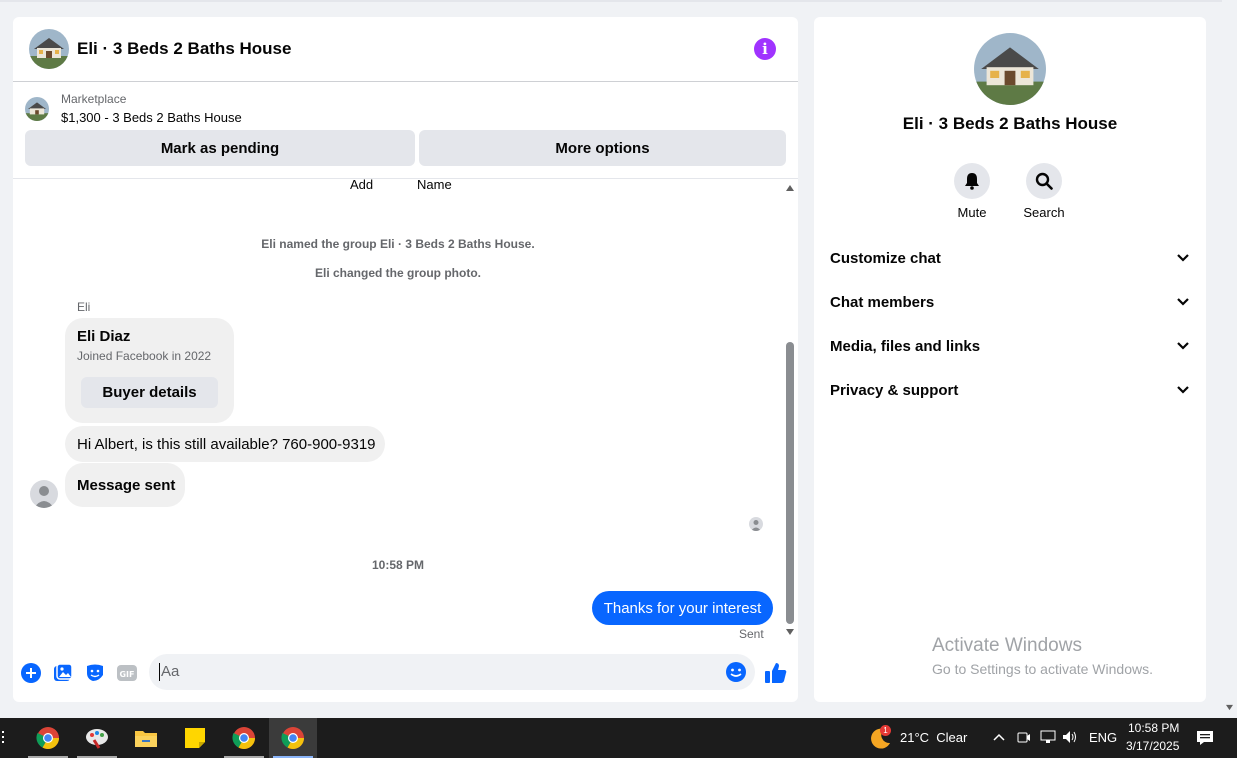  Describe the element at coordinates (882, 302) in the screenshot. I see `section-label: Chat members` at that location.